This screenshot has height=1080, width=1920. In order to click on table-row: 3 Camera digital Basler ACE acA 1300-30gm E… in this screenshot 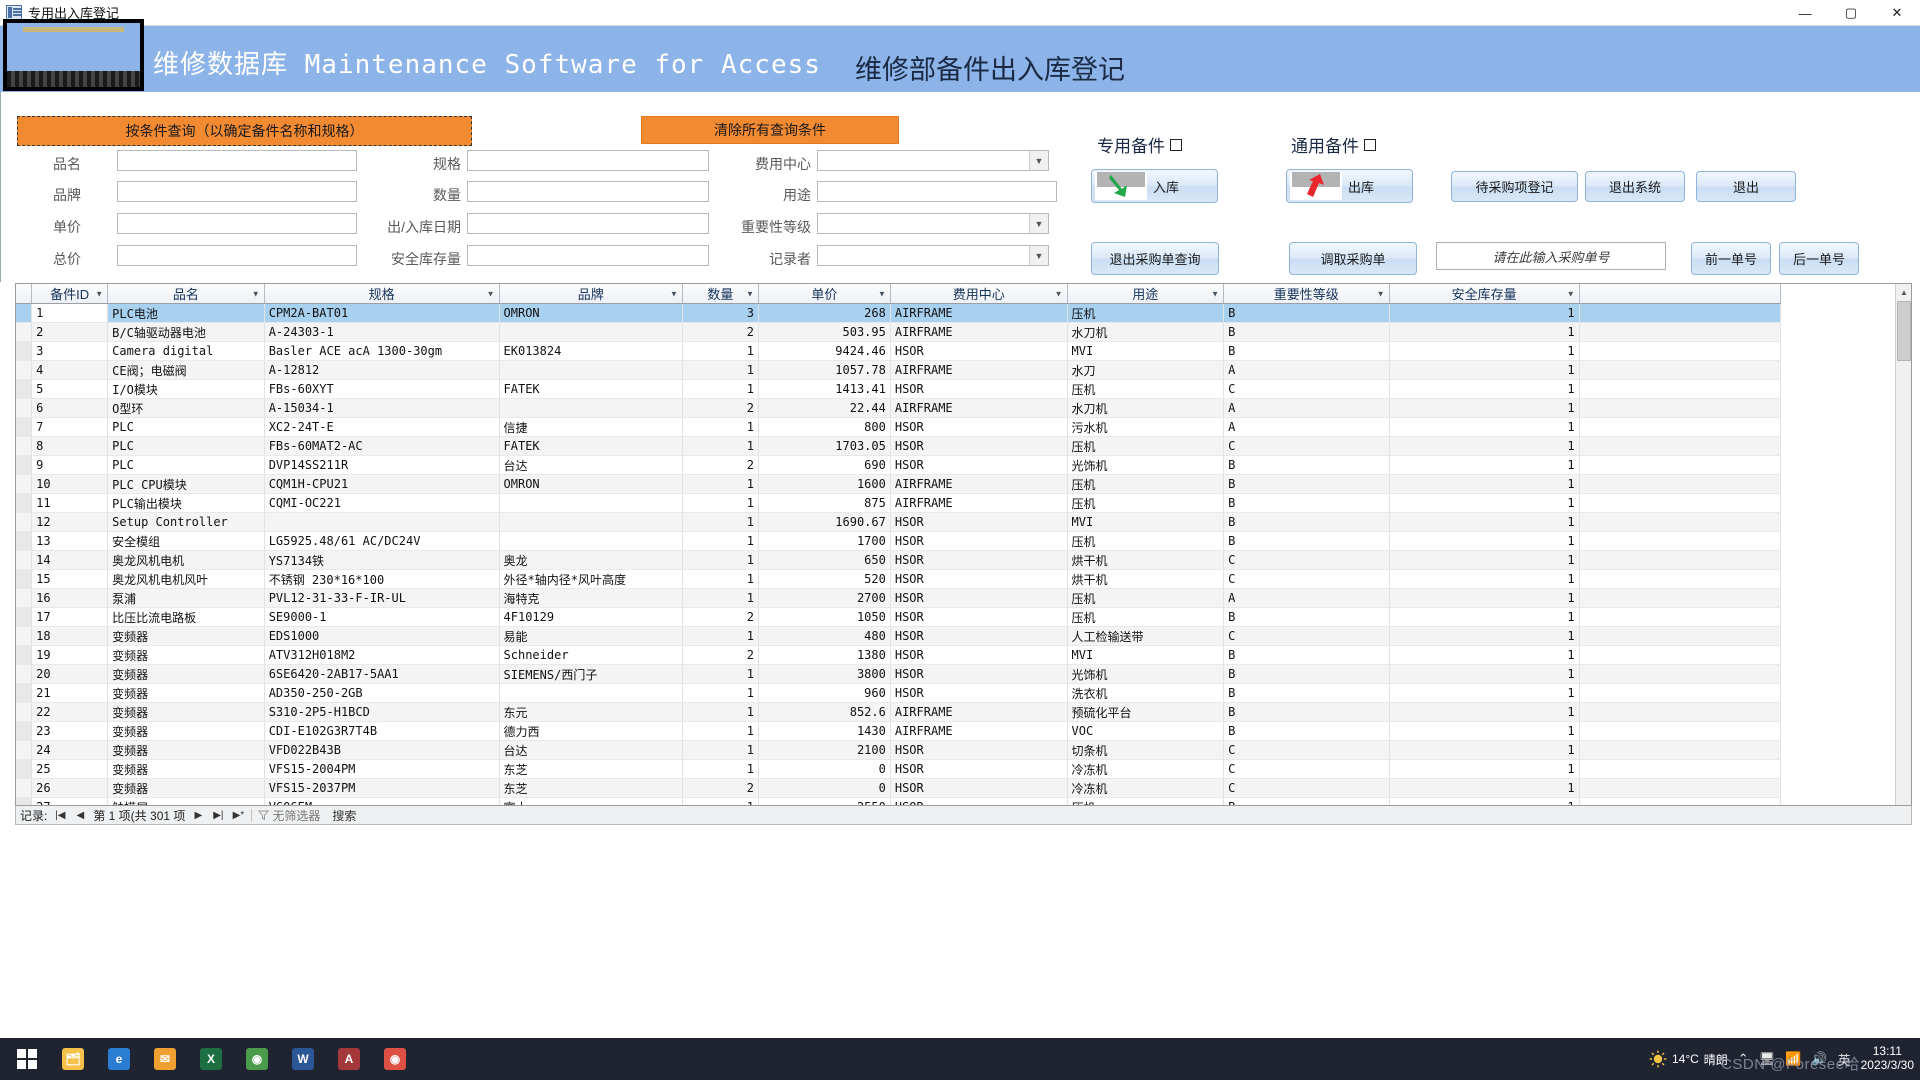, I will do `click(899, 351)`.